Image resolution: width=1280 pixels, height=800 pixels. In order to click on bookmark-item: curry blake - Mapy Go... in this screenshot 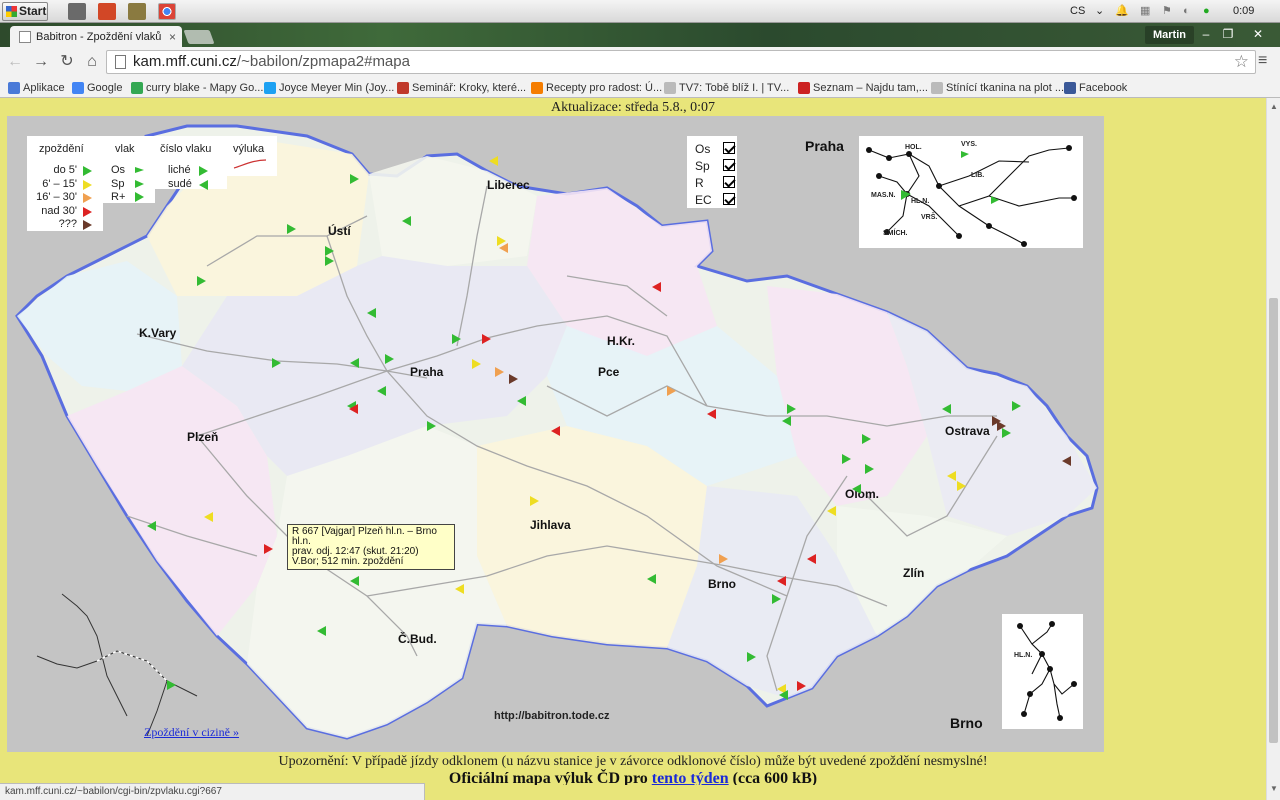, I will do `click(197, 88)`.